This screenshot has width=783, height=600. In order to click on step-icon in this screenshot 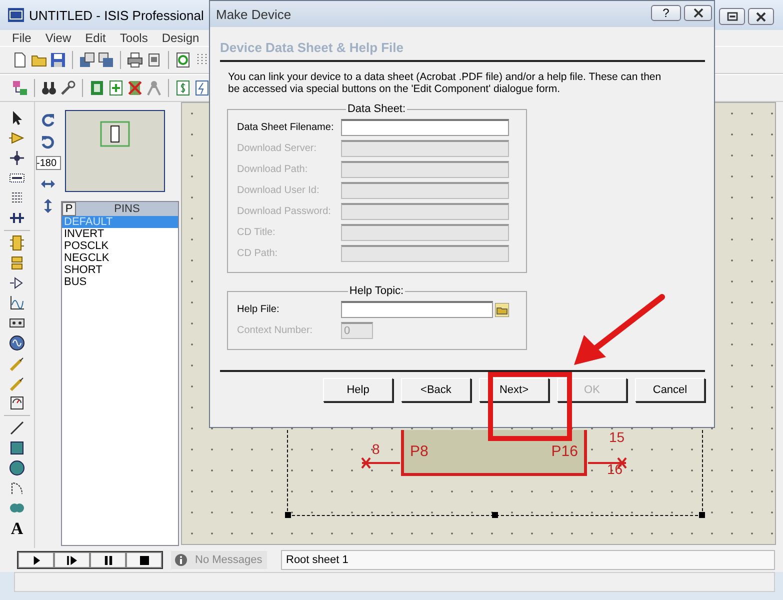, I will do `click(72, 560)`.